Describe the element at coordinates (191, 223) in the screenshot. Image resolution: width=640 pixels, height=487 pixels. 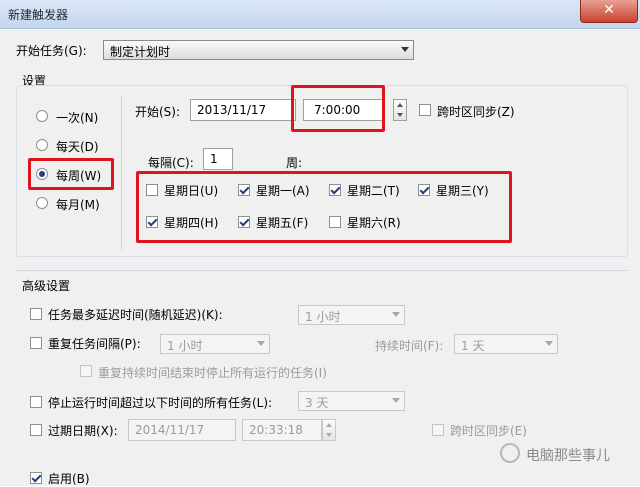
I see `weekday-label-thu: 星期四(H)` at that location.